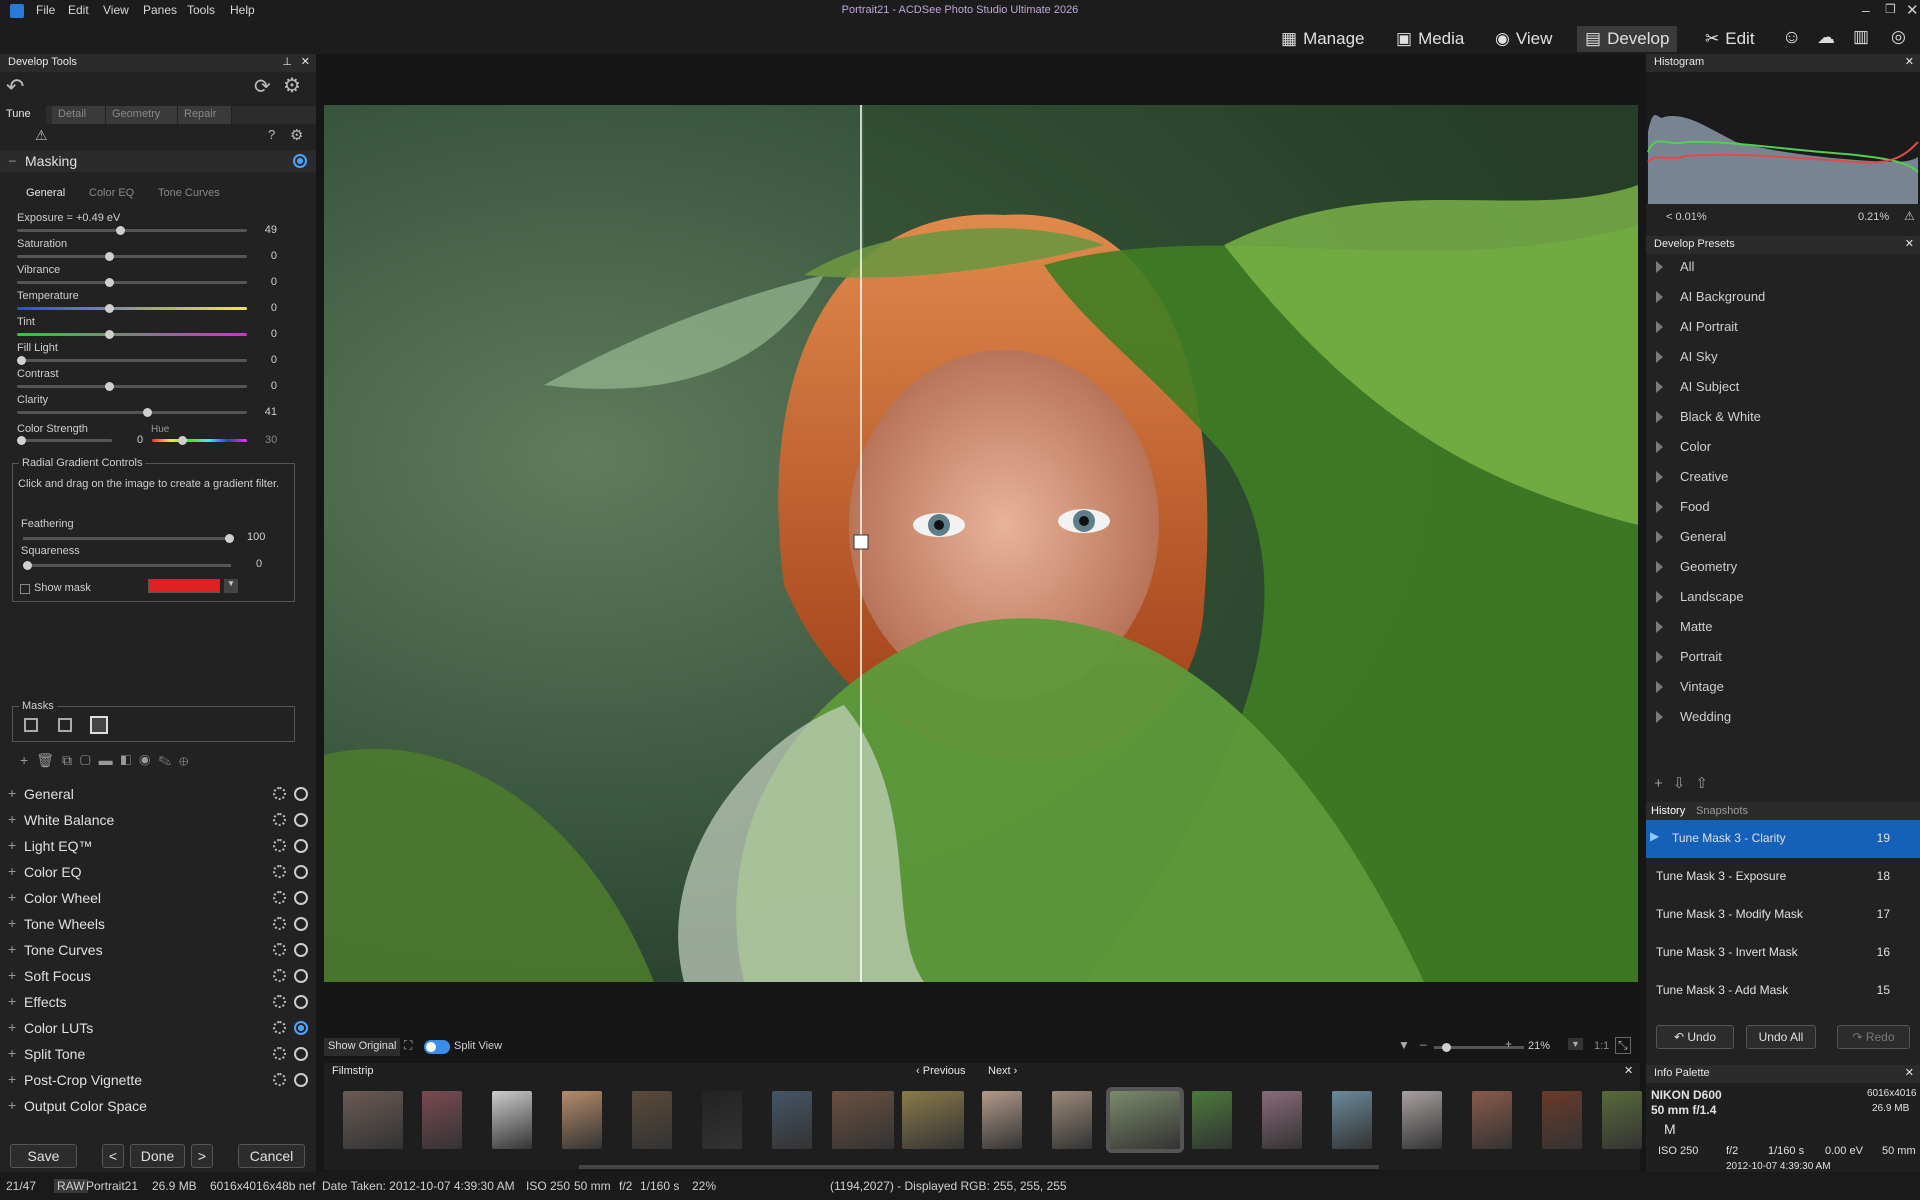 The image size is (1920, 1200). What do you see at coordinates (1668, 811) in the screenshot?
I see `tab-history: History` at bounding box center [1668, 811].